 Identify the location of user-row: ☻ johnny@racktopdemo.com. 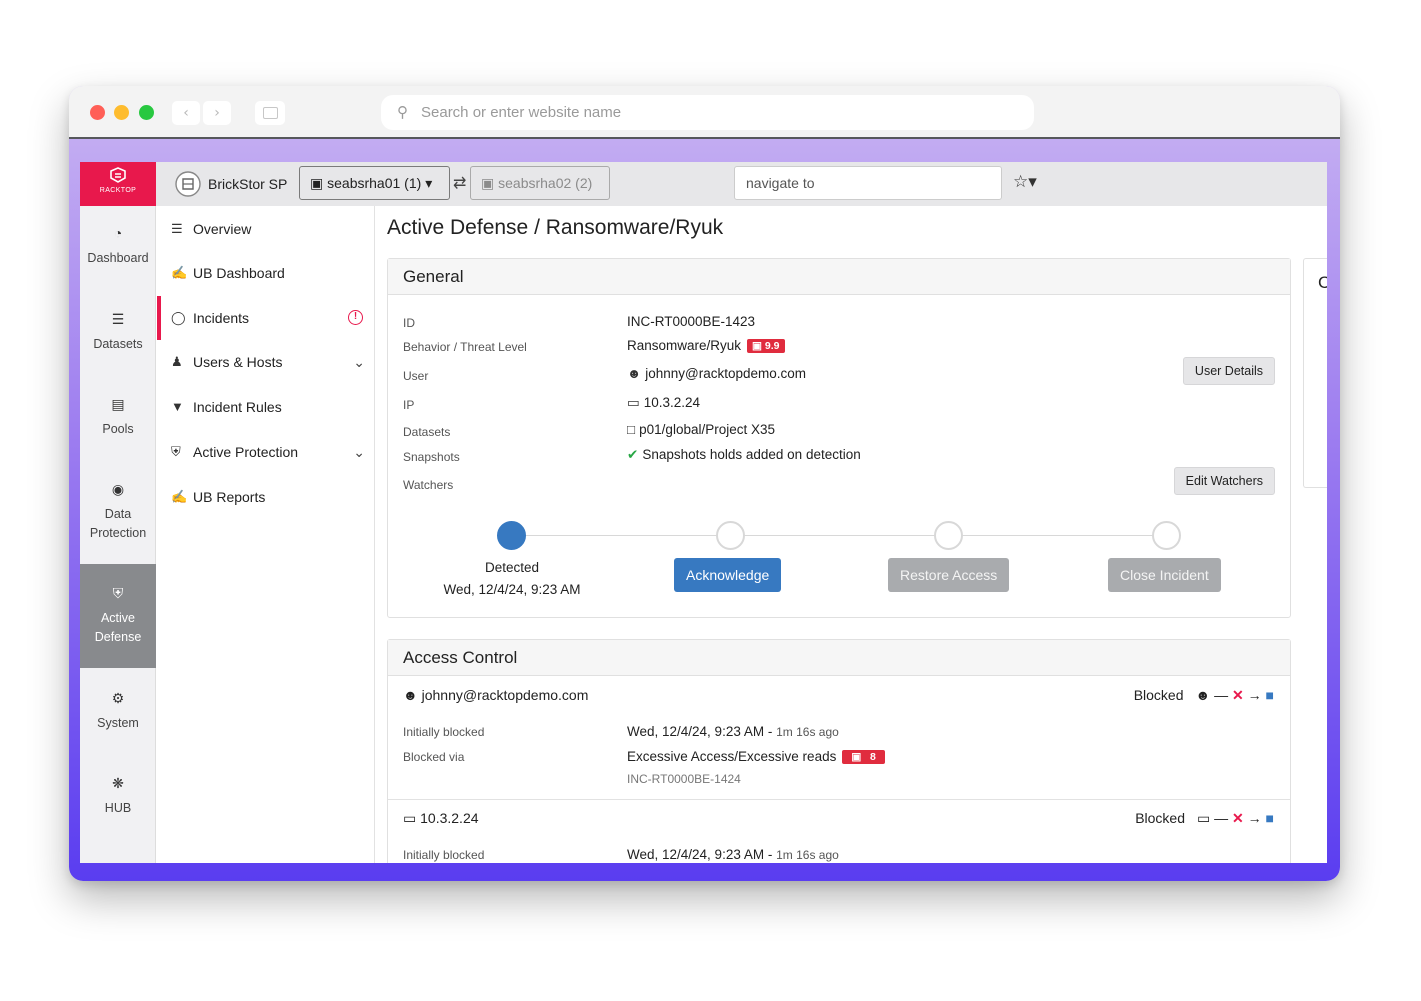
(716, 373).